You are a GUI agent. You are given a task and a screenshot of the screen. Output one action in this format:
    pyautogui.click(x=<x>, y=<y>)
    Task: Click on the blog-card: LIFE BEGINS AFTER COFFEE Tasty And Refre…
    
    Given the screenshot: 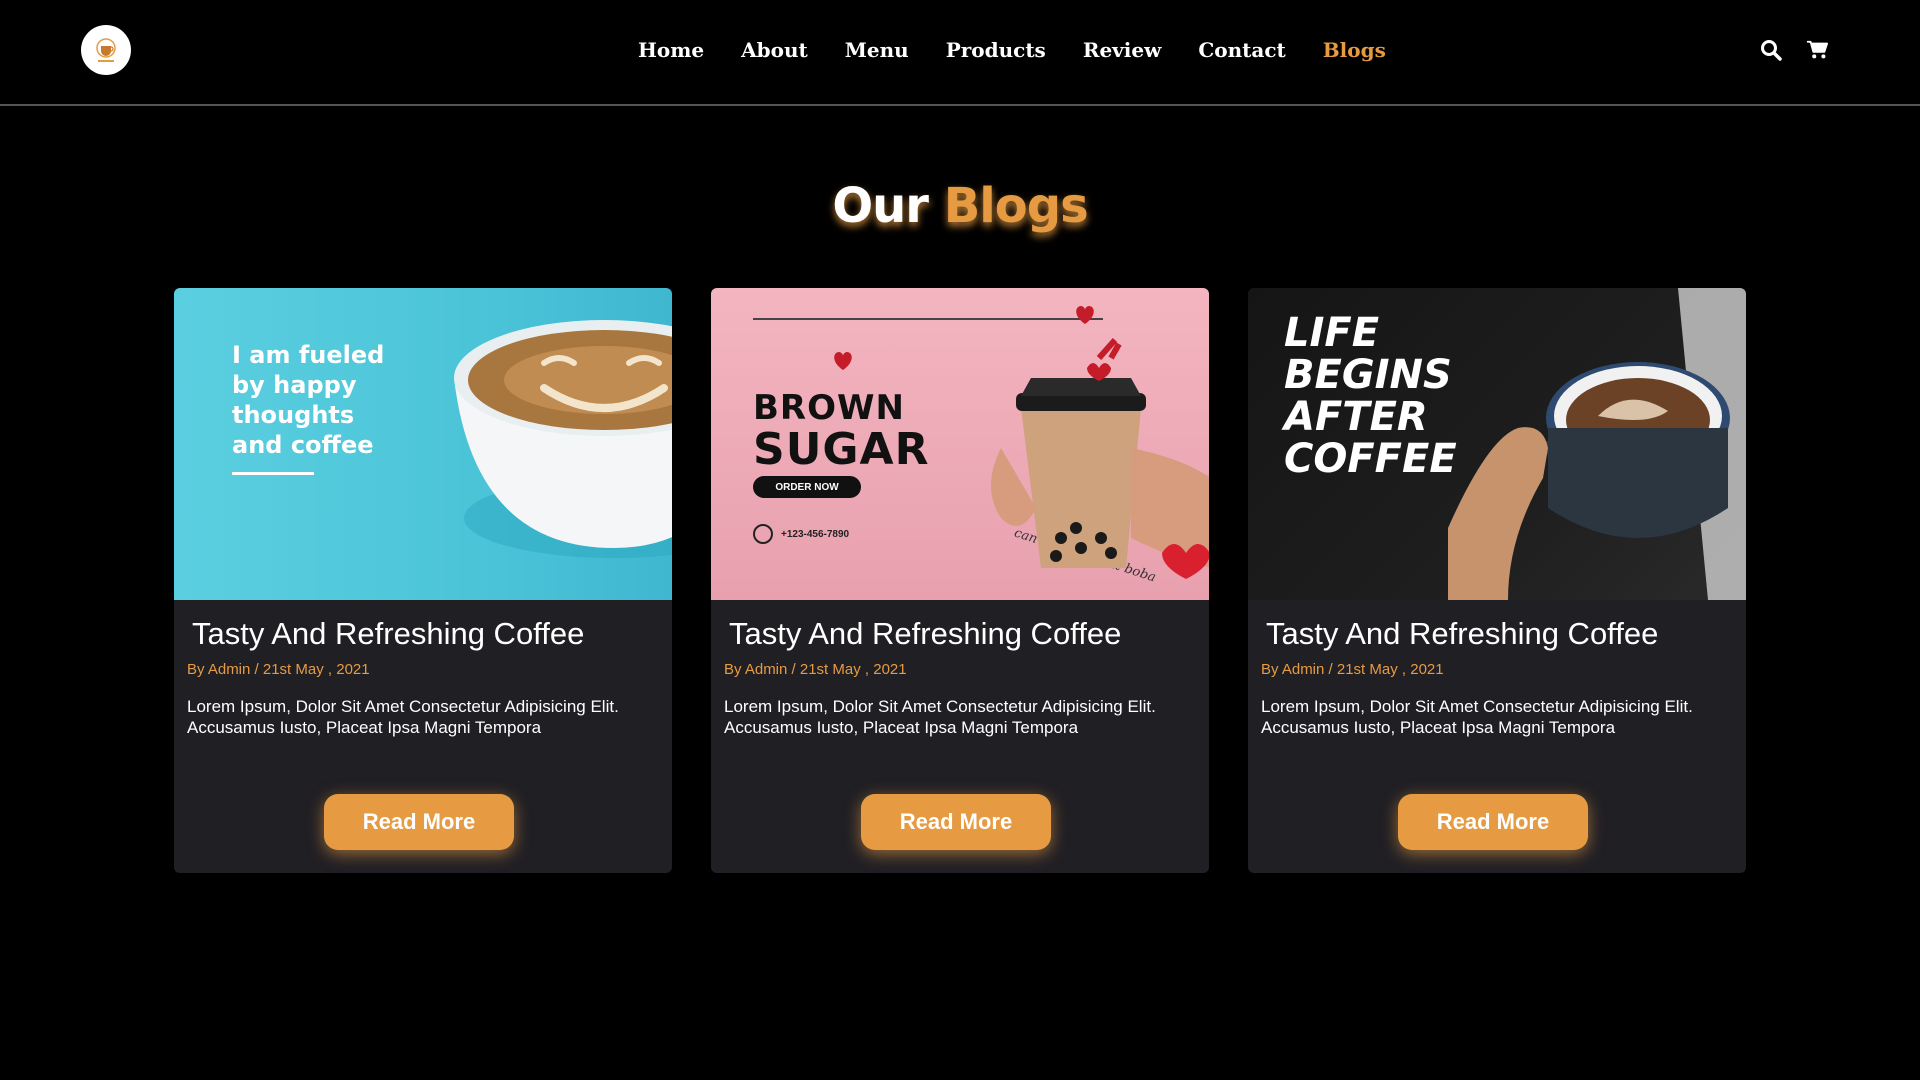 What is the action you would take?
    pyautogui.click(x=1497, y=580)
    